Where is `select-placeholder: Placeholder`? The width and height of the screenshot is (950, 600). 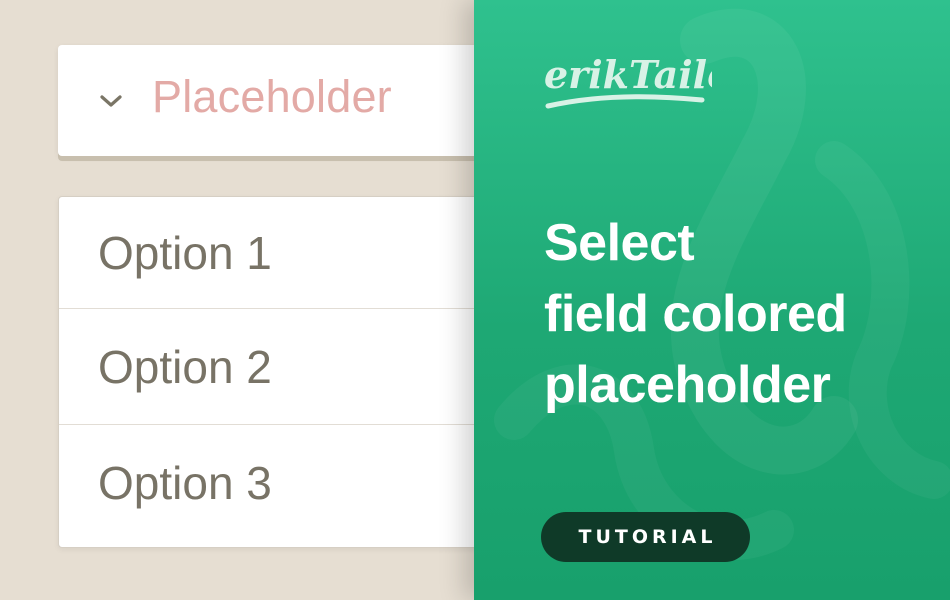
select-placeholder: Placeholder is located at coordinates (272, 96).